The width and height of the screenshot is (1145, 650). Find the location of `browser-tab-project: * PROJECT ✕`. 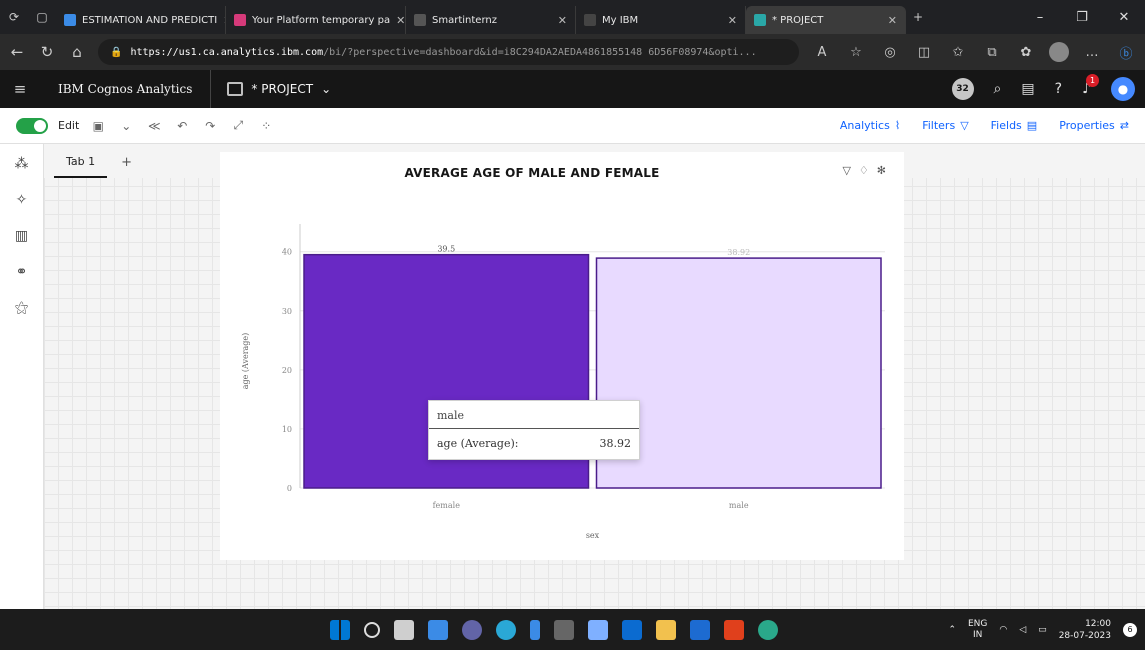

browser-tab-project: * PROJECT ✕ is located at coordinates (826, 20).